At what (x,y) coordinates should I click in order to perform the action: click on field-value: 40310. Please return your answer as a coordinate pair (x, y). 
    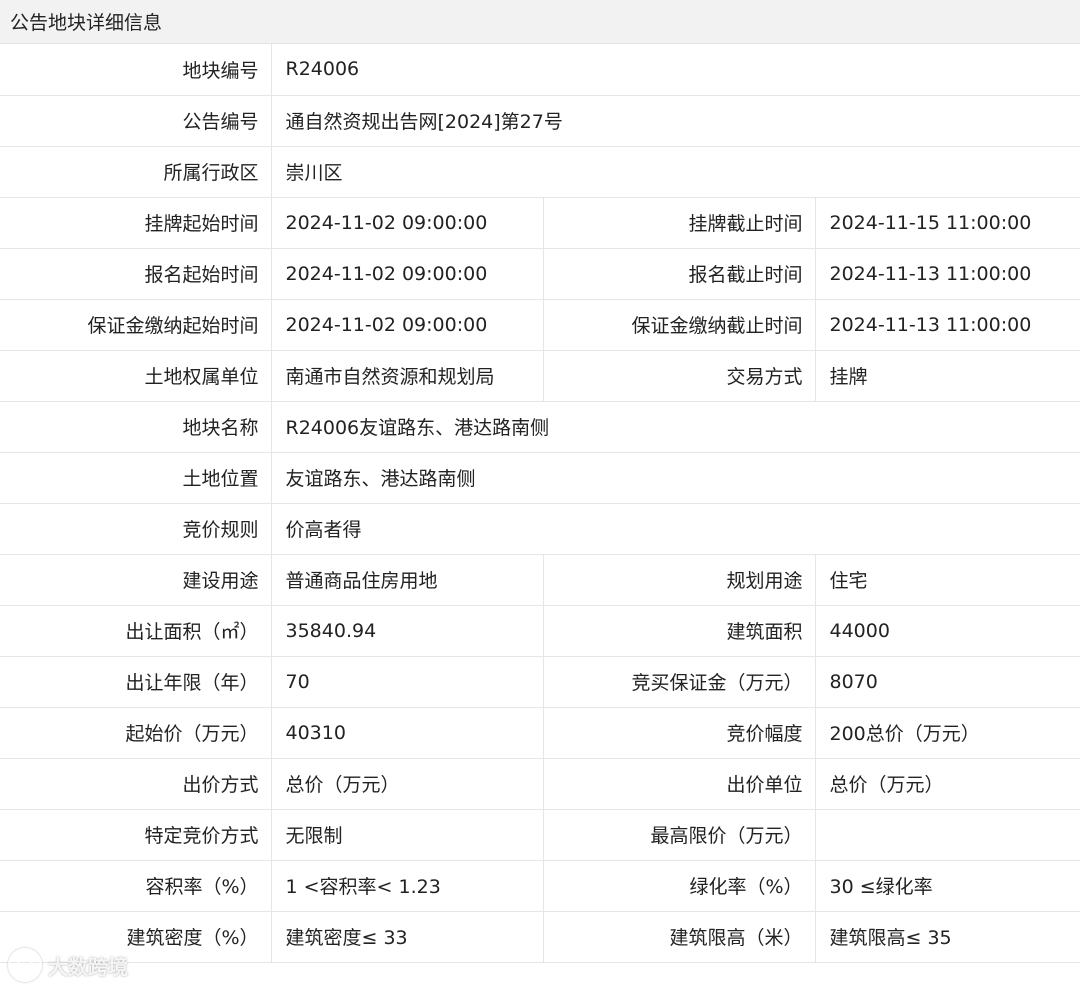
    Looking at the image, I should click on (407, 733).